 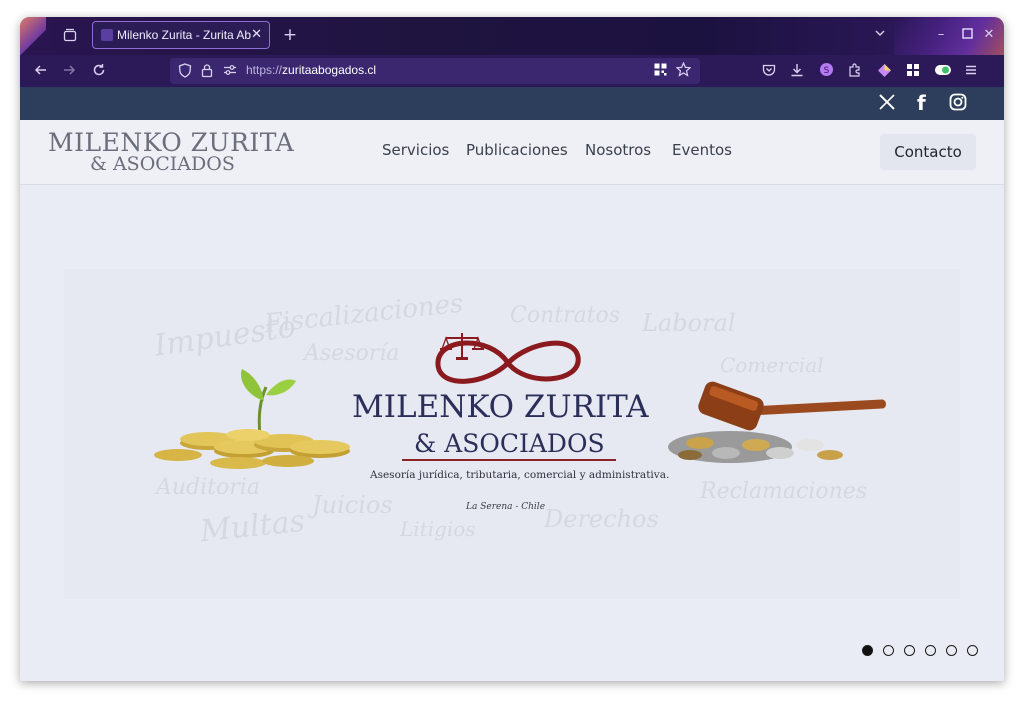 What do you see at coordinates (329, 70) in the screenshot?
I see `url-host: zuritaabogados.cl` at bounding box center [329, 70].